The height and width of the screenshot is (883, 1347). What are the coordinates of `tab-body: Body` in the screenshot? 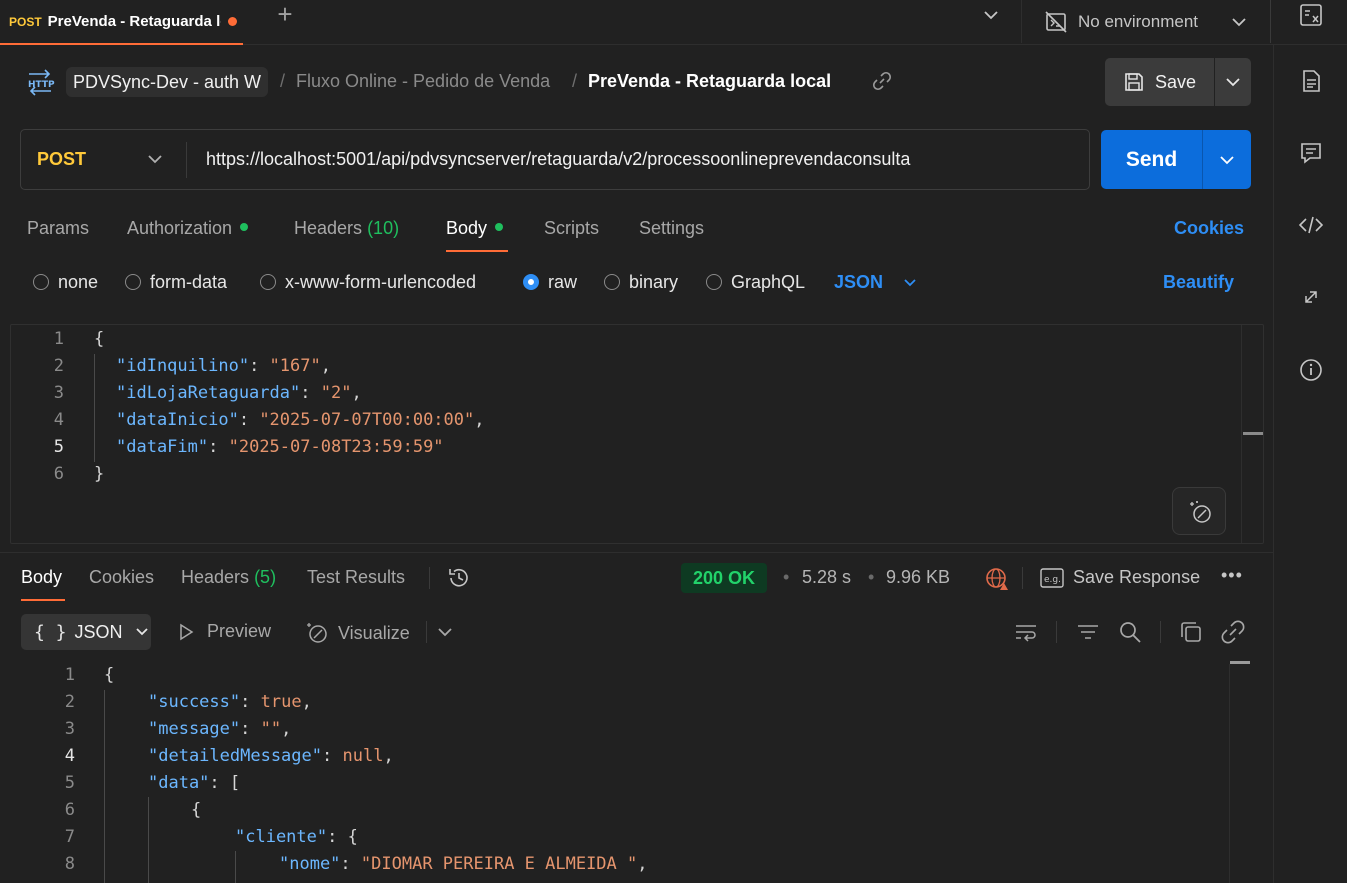 It's located at (475, 228).